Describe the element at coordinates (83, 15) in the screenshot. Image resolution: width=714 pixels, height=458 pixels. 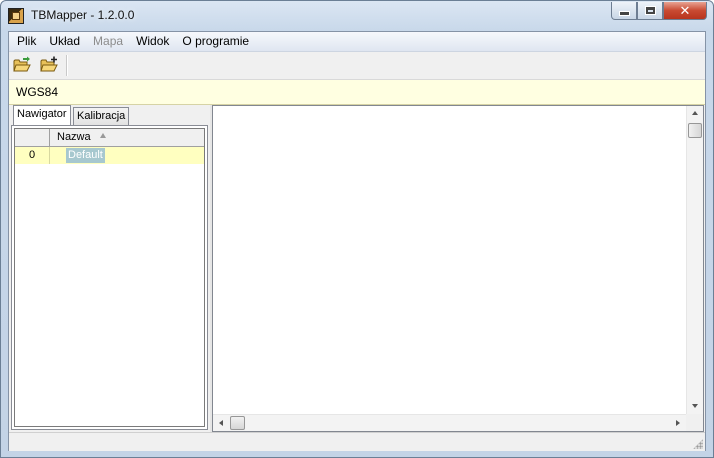
I see `window-title: TBMapper - 1.2.0.0` at that location.